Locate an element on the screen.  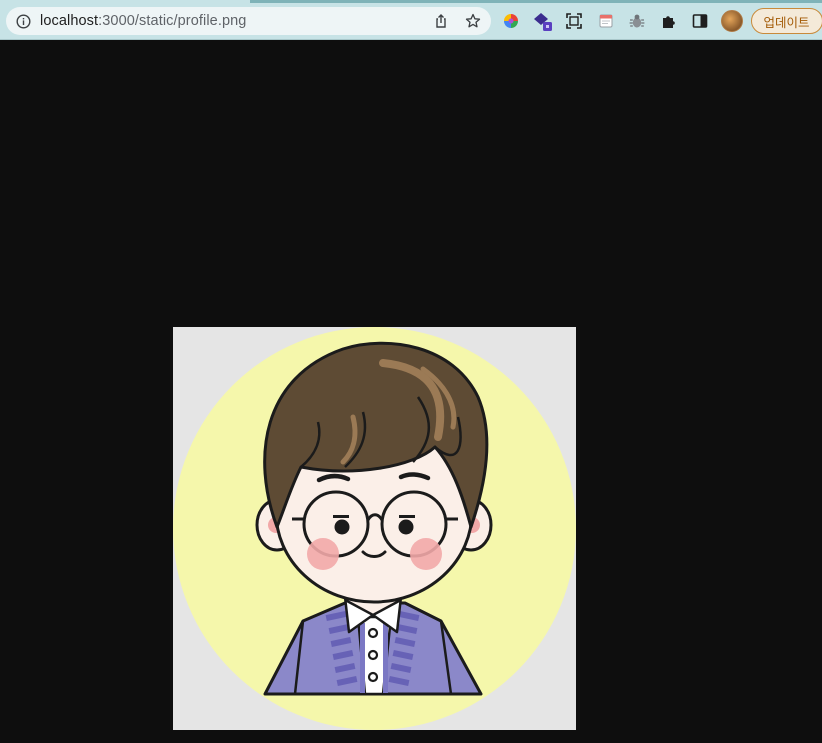
bug-extension-icon is located at coordinates (637, 21).